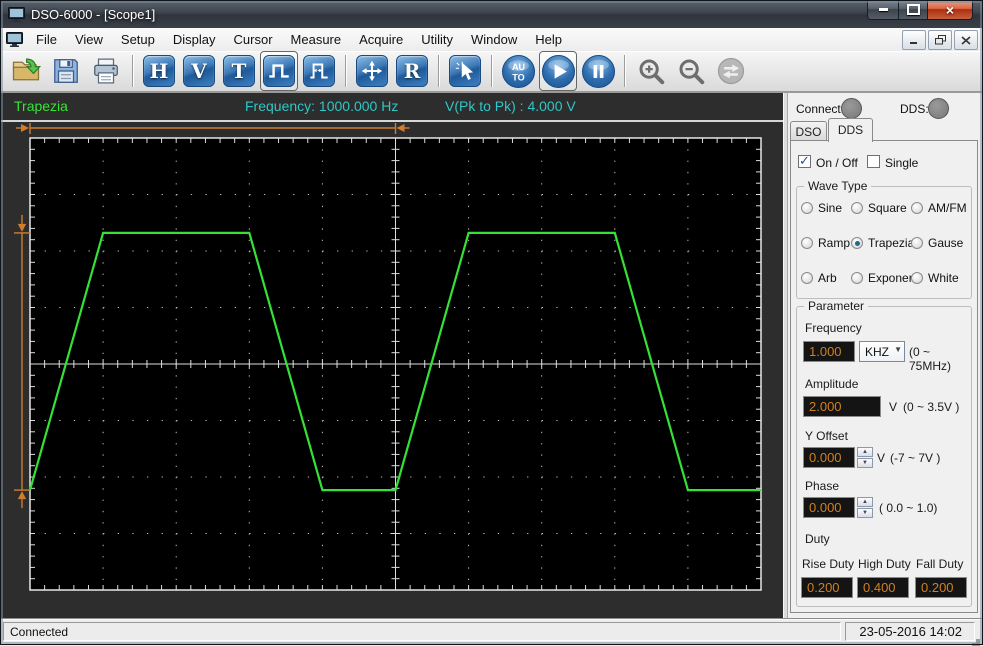 The image size is (983, 646). I want to click on wavetype-trapezia: Trapezia, so click(882, 243).